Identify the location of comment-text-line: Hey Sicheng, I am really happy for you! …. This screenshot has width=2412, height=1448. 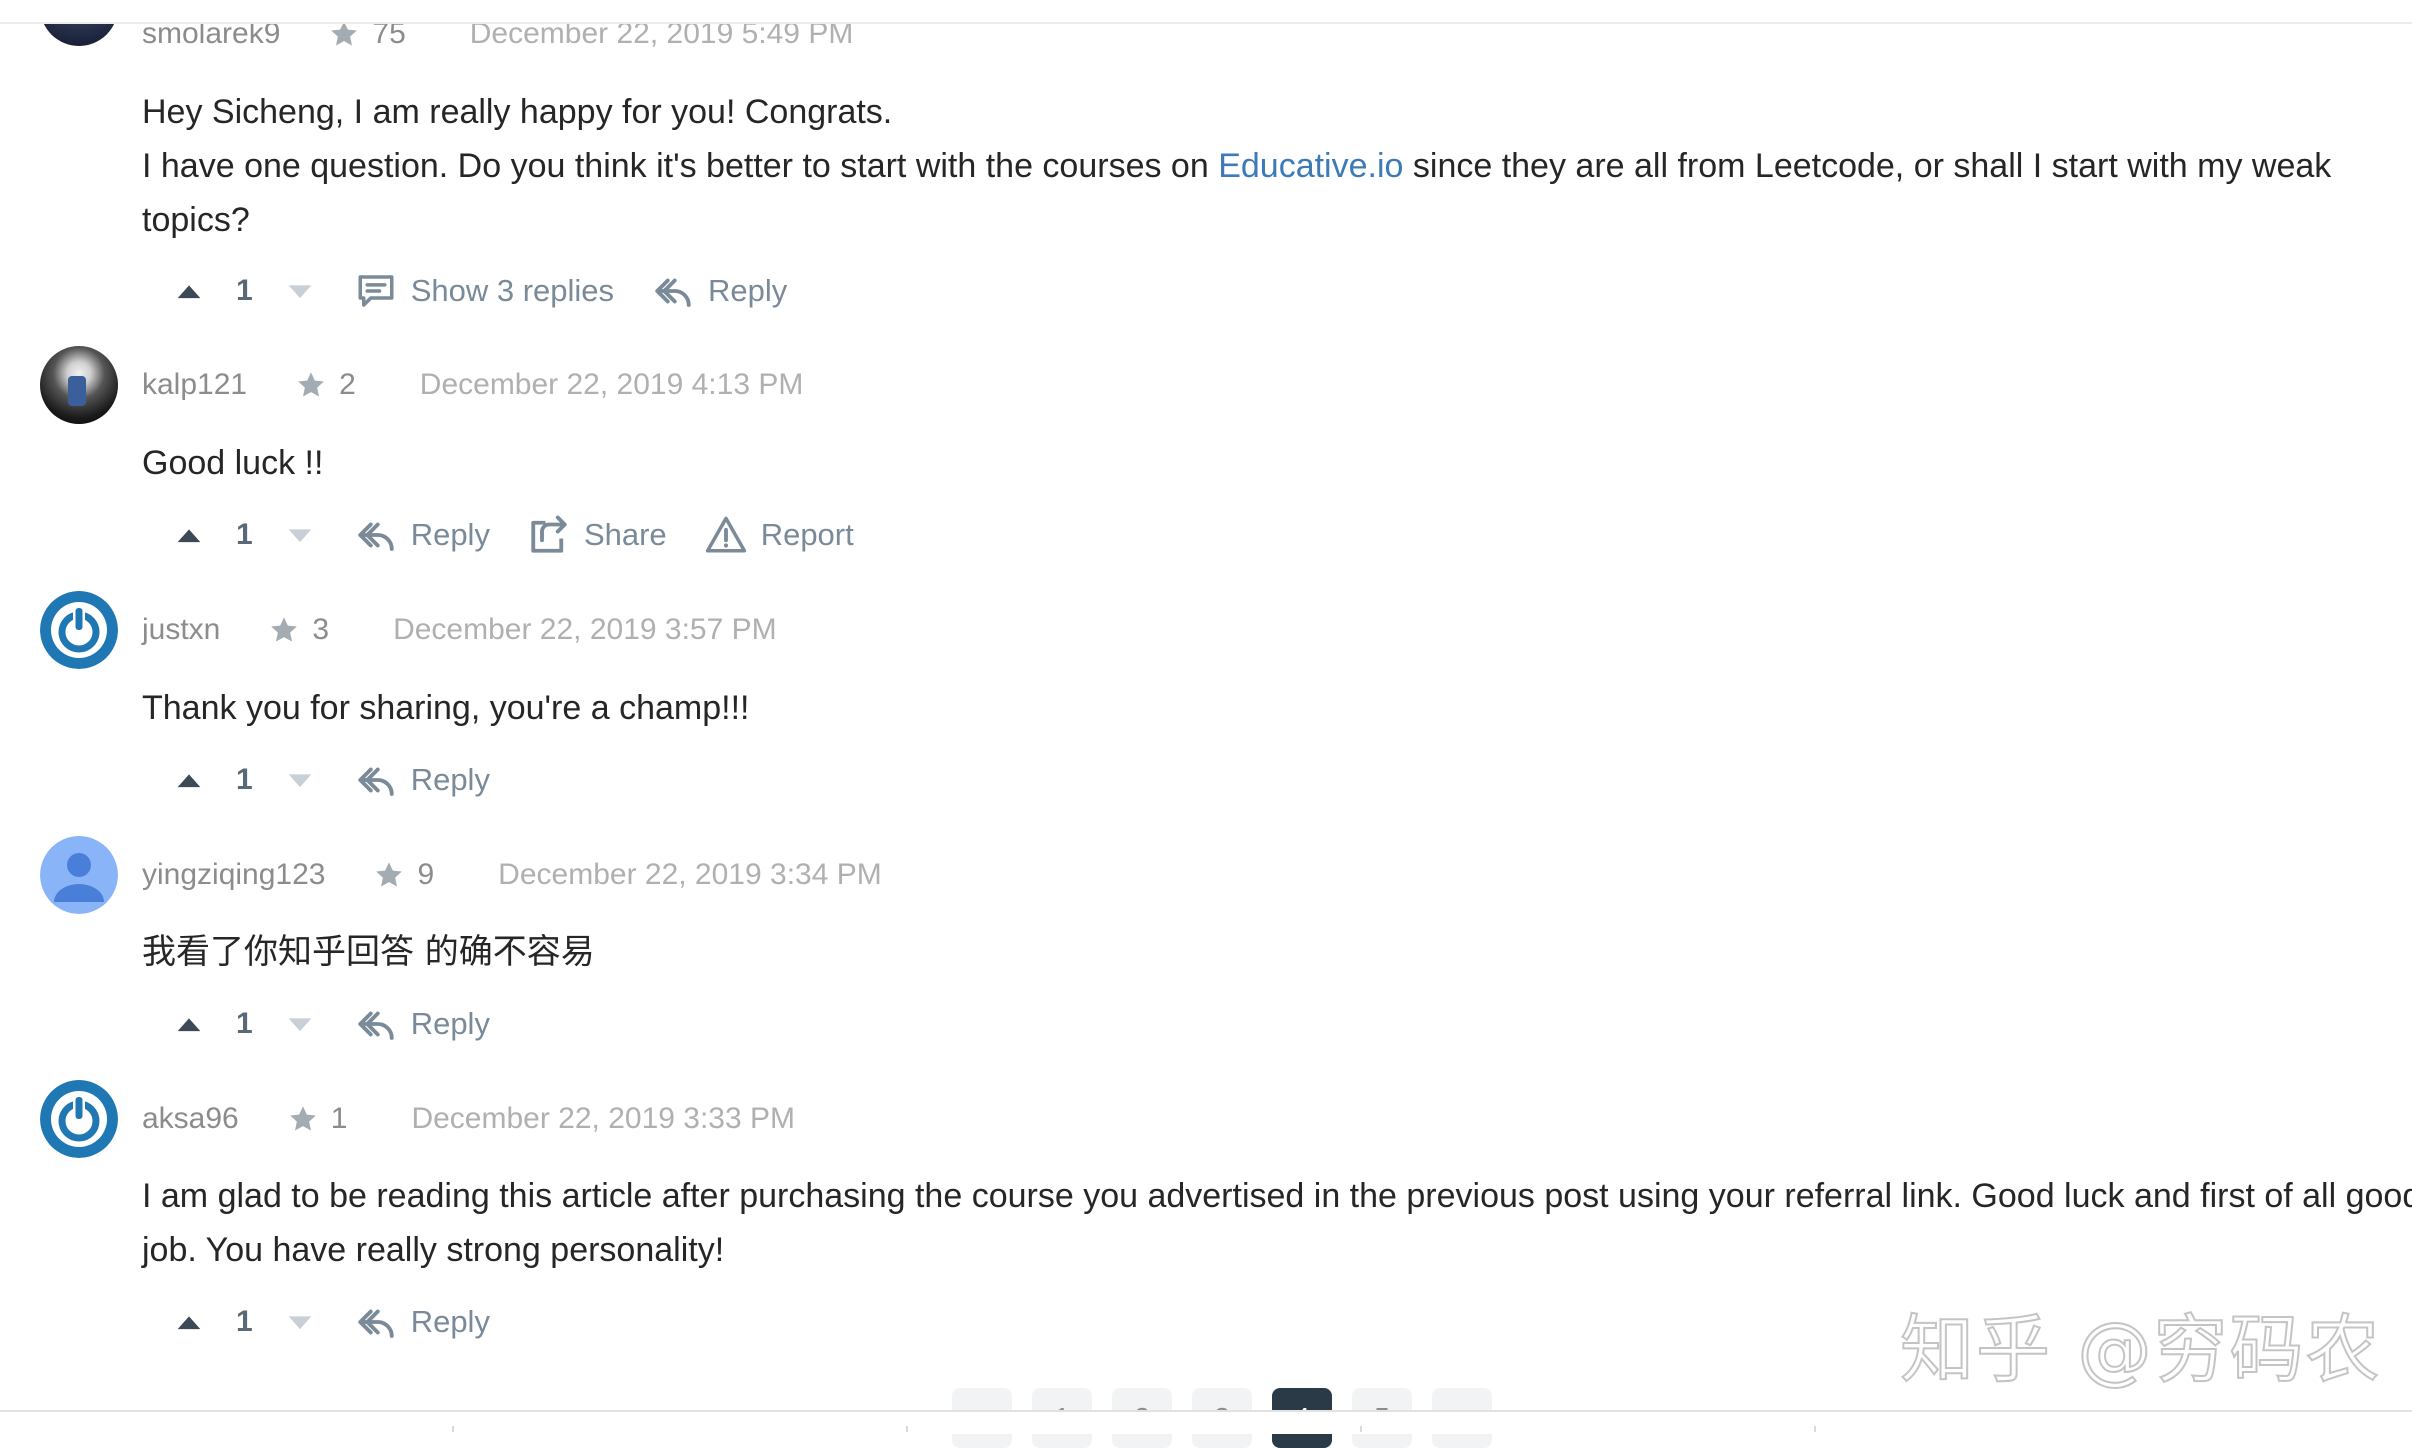
(517, 112).